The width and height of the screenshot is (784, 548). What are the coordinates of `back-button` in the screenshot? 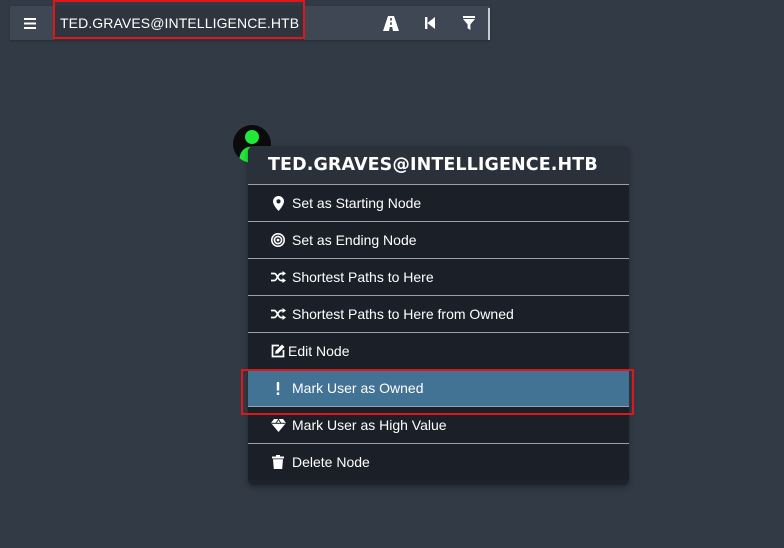 It's located at (430, 23).